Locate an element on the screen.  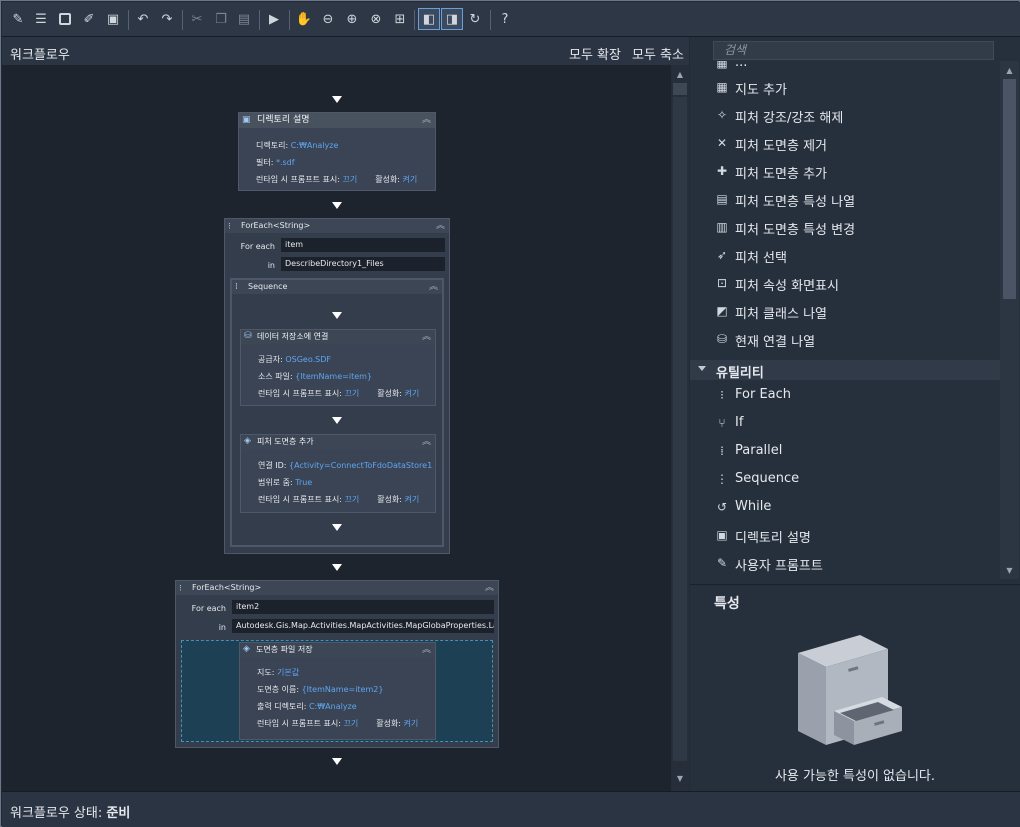
layer-remove-icon: ✕ is located at coordinates (722, 143).